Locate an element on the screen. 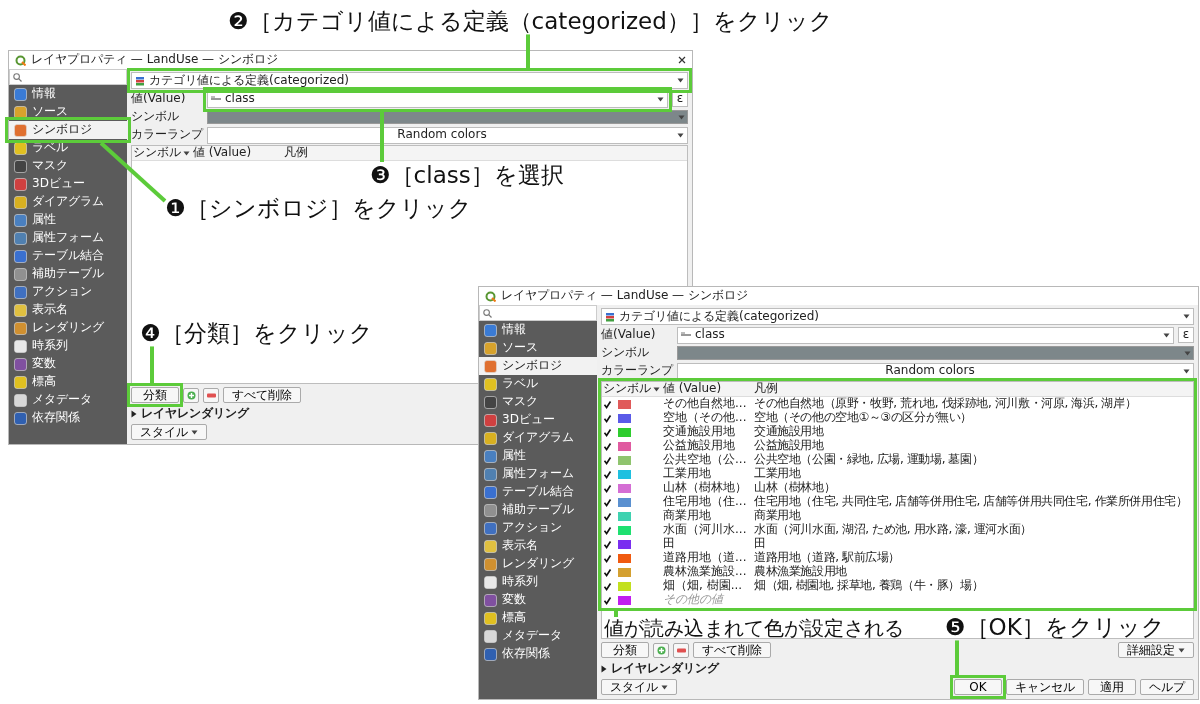 This screenshot has height=704, width=1200. table-cell-text: 水面（河川水面, 湖沼, ため池, 用水路, 濠, 運河水面） is located at coordinates (892, 530).